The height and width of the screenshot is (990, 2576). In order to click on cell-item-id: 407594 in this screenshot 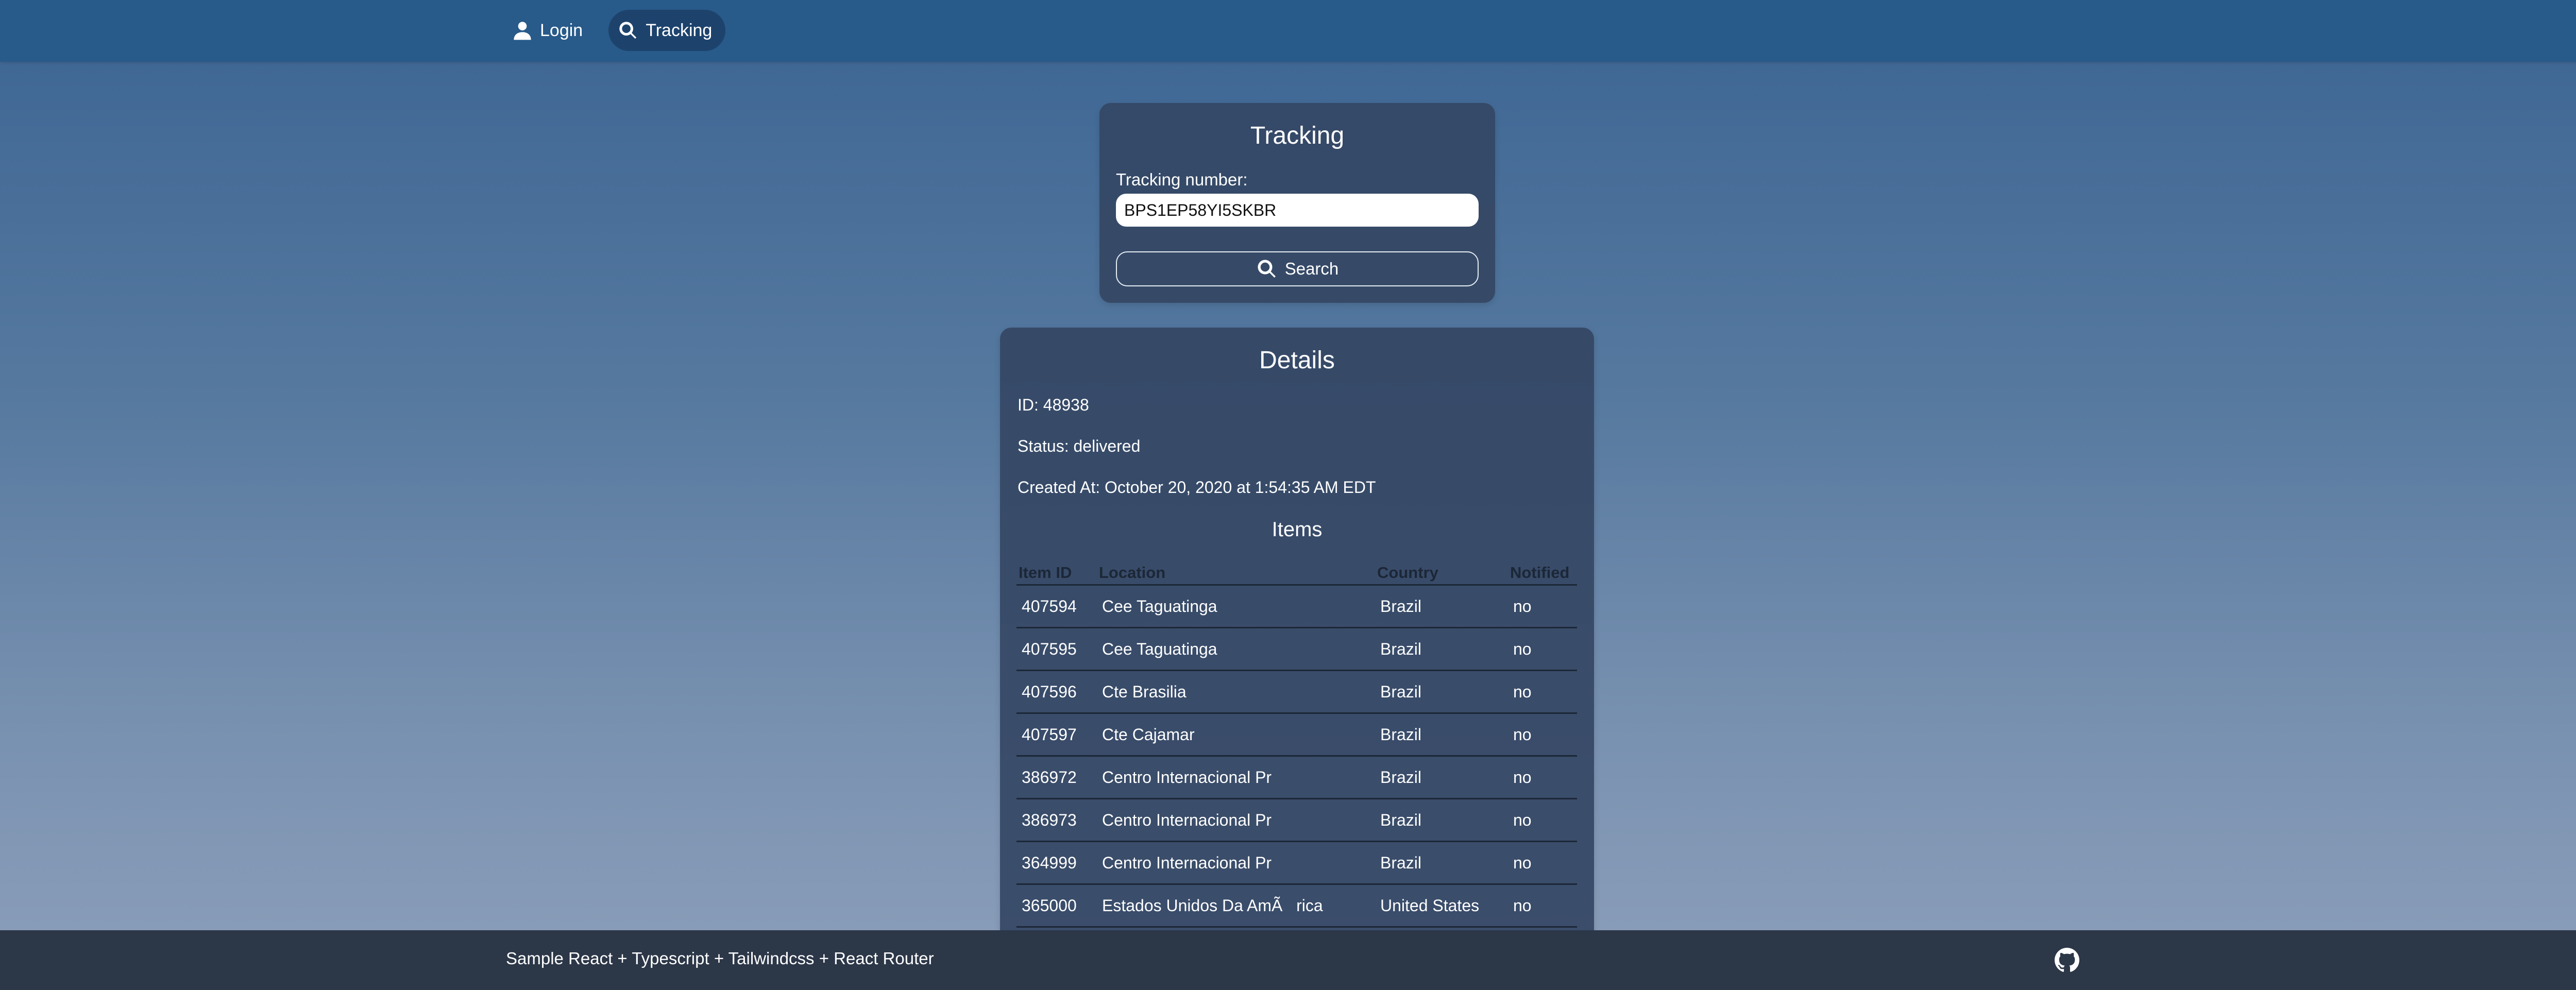, I will do `click(1056, 606)`.